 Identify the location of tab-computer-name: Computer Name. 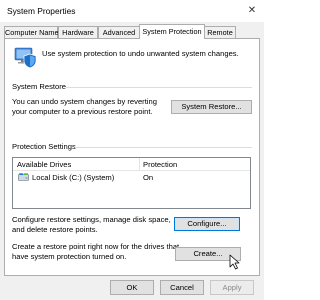
(31, 32).